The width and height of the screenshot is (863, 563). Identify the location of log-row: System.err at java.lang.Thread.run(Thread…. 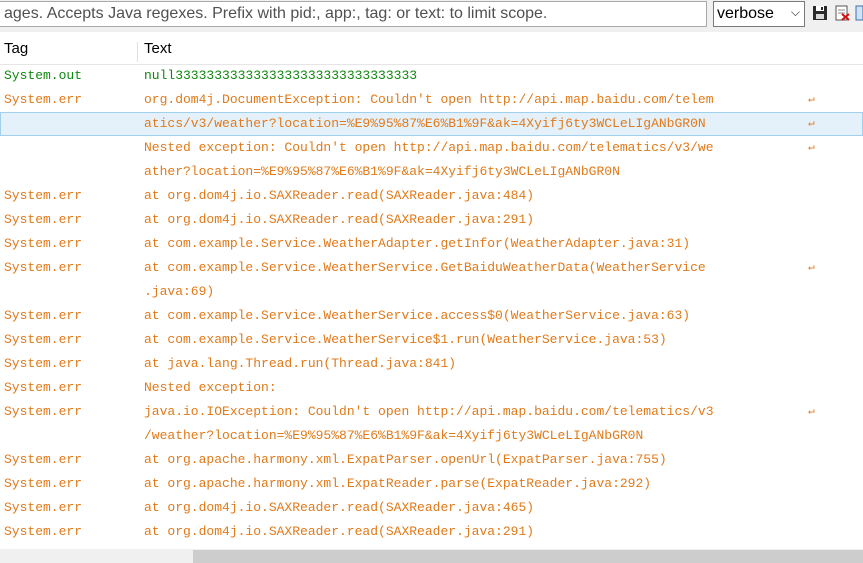
(431, 364).